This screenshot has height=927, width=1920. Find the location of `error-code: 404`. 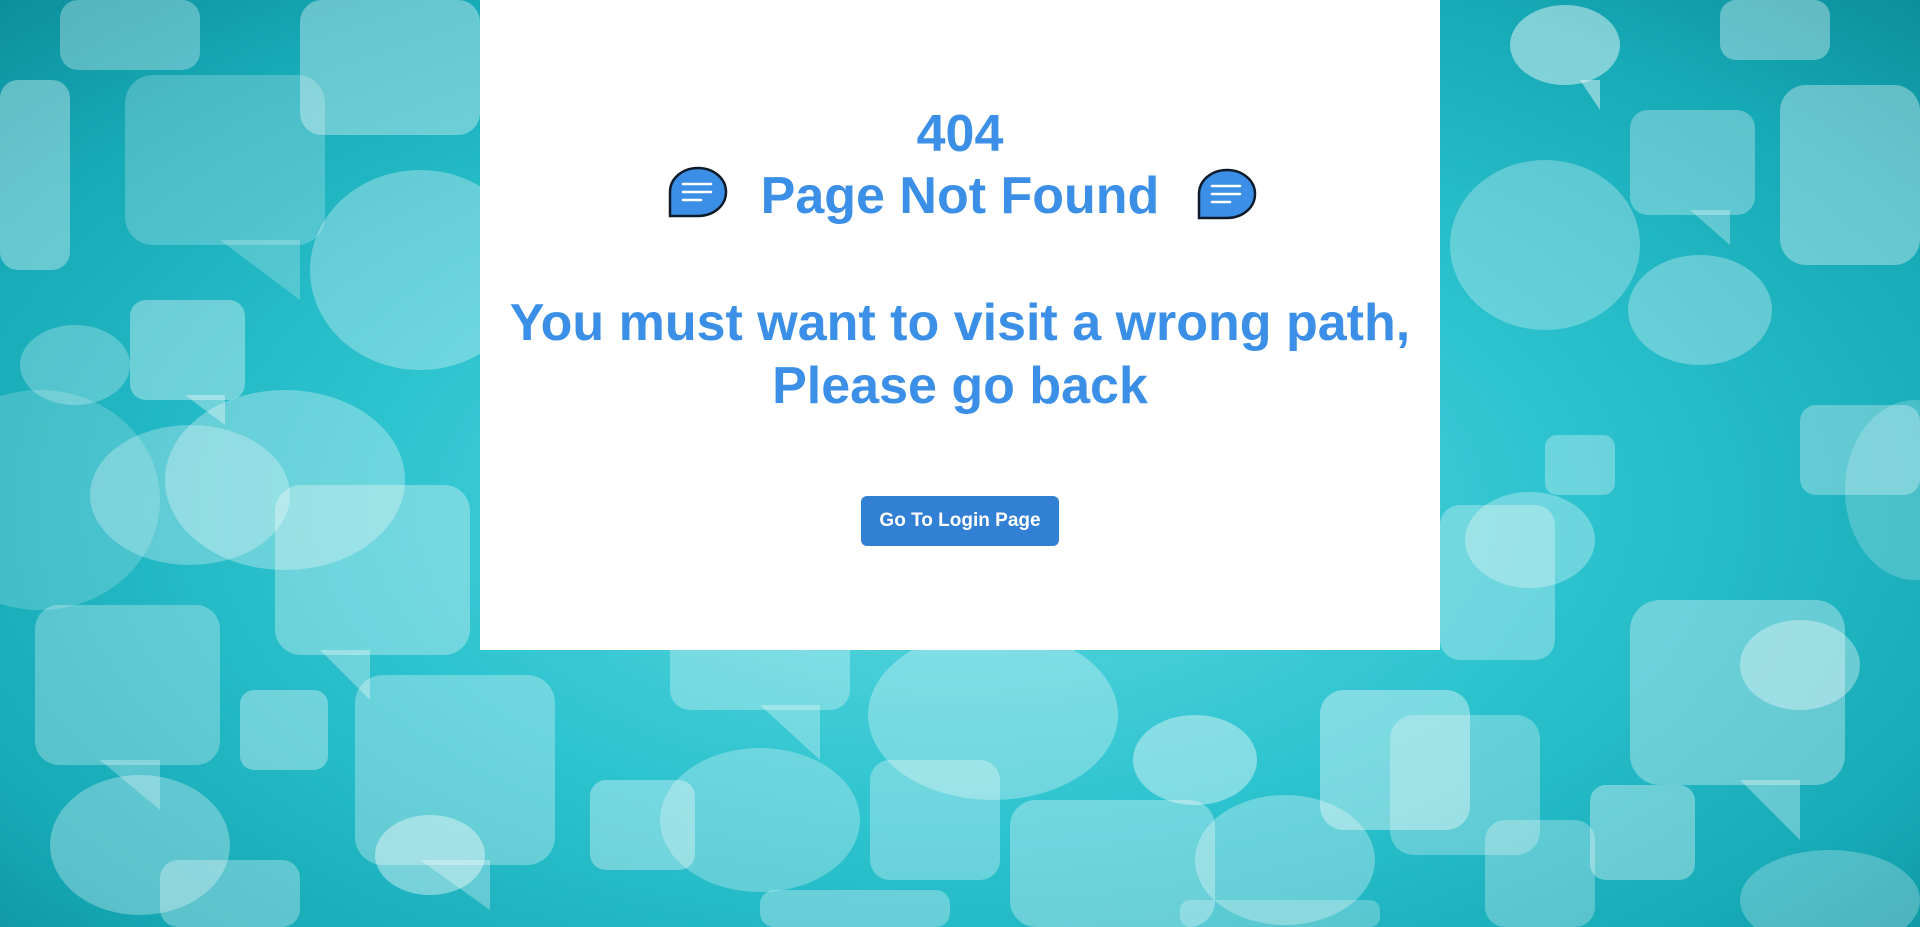

error-code: 404 is located at coordinates (960, 134).